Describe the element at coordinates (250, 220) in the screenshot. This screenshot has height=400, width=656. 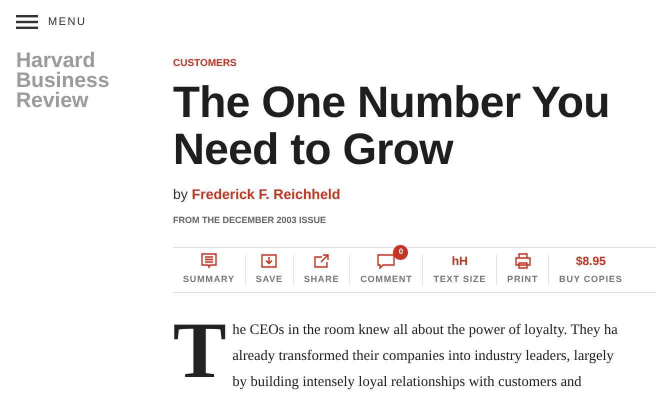
I see `issue-label: FROM THE DECEMBER 2003 ISSUE` at that location.